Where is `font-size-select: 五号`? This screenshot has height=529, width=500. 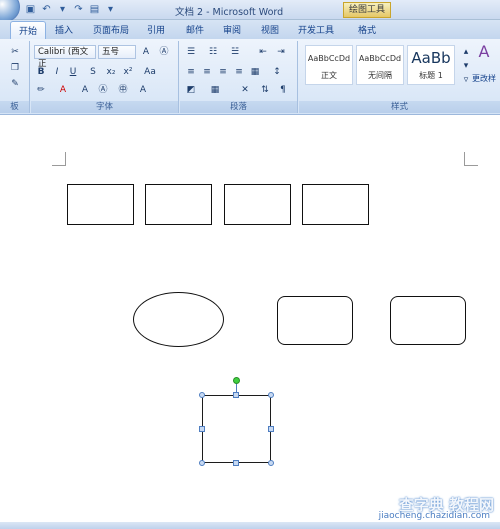 font-size-select: 五号 is located at coordinates (117, 52).